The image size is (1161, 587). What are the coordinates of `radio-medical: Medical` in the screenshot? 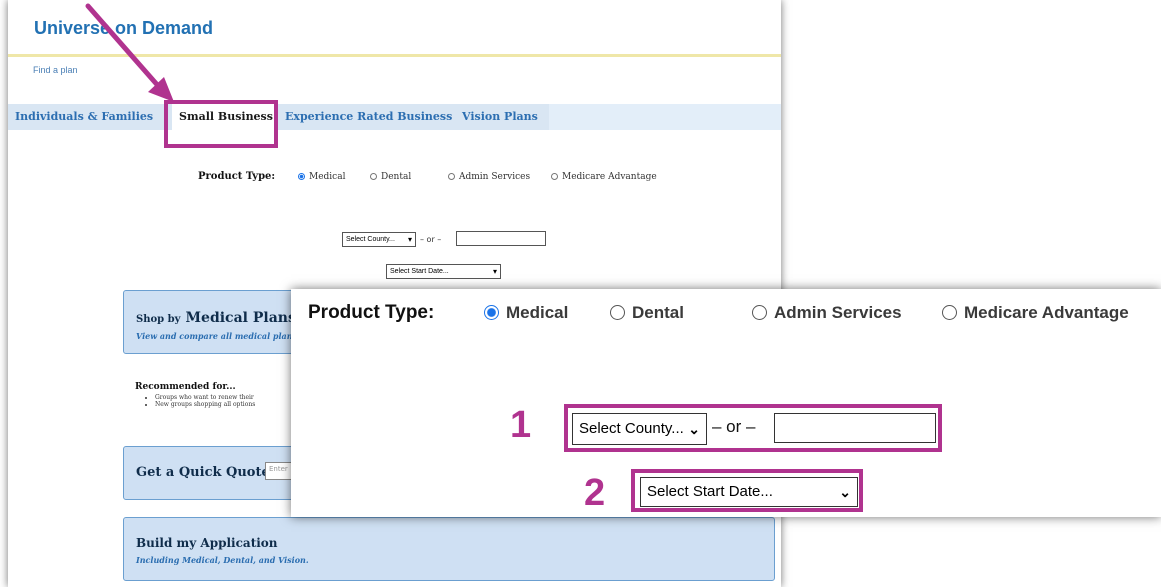 It's located at (321, 177).